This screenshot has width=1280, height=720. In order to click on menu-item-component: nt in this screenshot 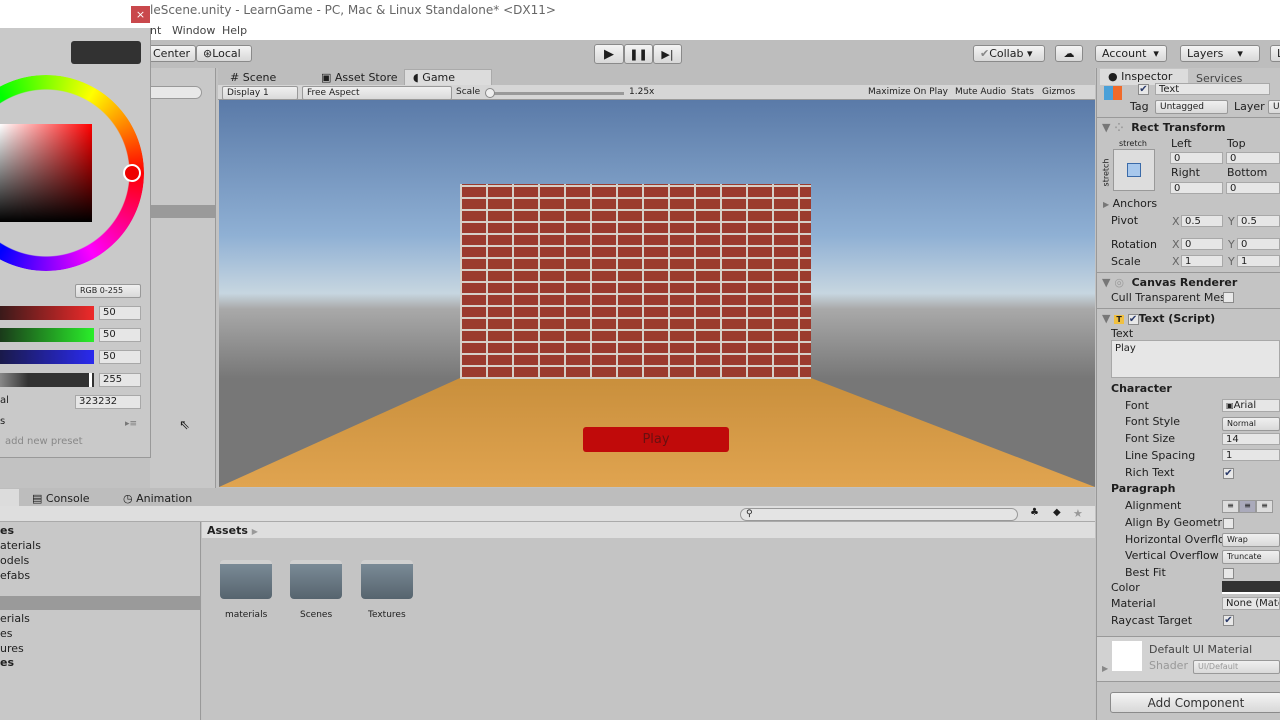, I will do `click(155, 30)`.